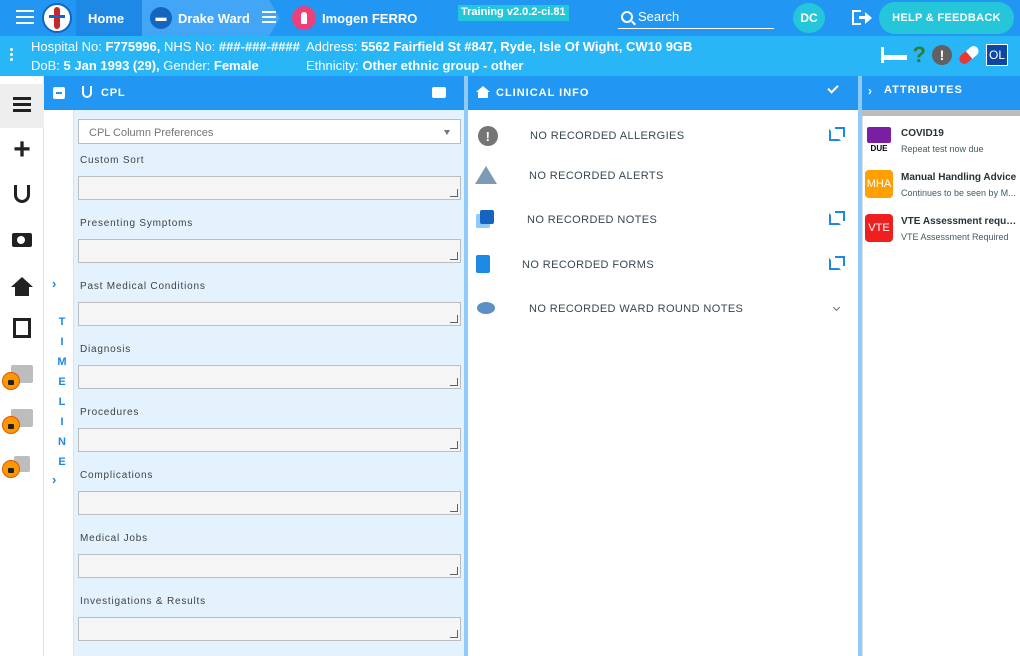  I want to click on cpl-field: Investigations & Results, so click(269, 616).